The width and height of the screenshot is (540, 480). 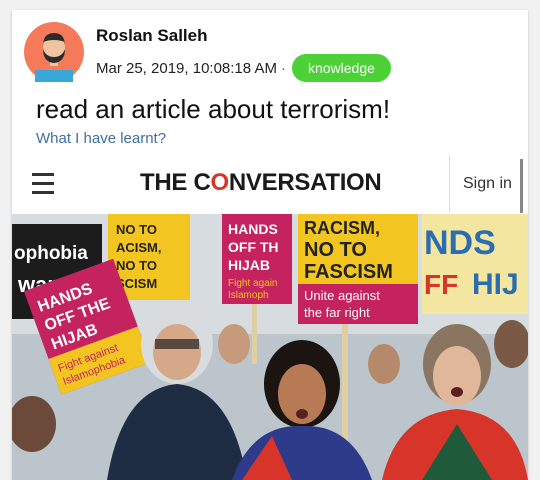 What do you see at coordinates (341, 68) in the screenshot?
I see `tag-badge: knowledge` at bounding box center [341, 68].